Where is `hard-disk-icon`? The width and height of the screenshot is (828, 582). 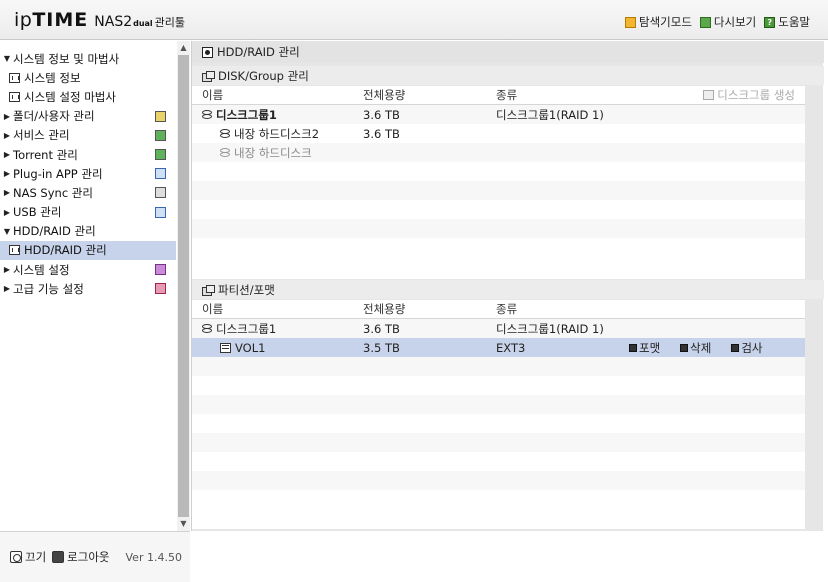
hard-disk-icon is located at coordinates (225, 152).